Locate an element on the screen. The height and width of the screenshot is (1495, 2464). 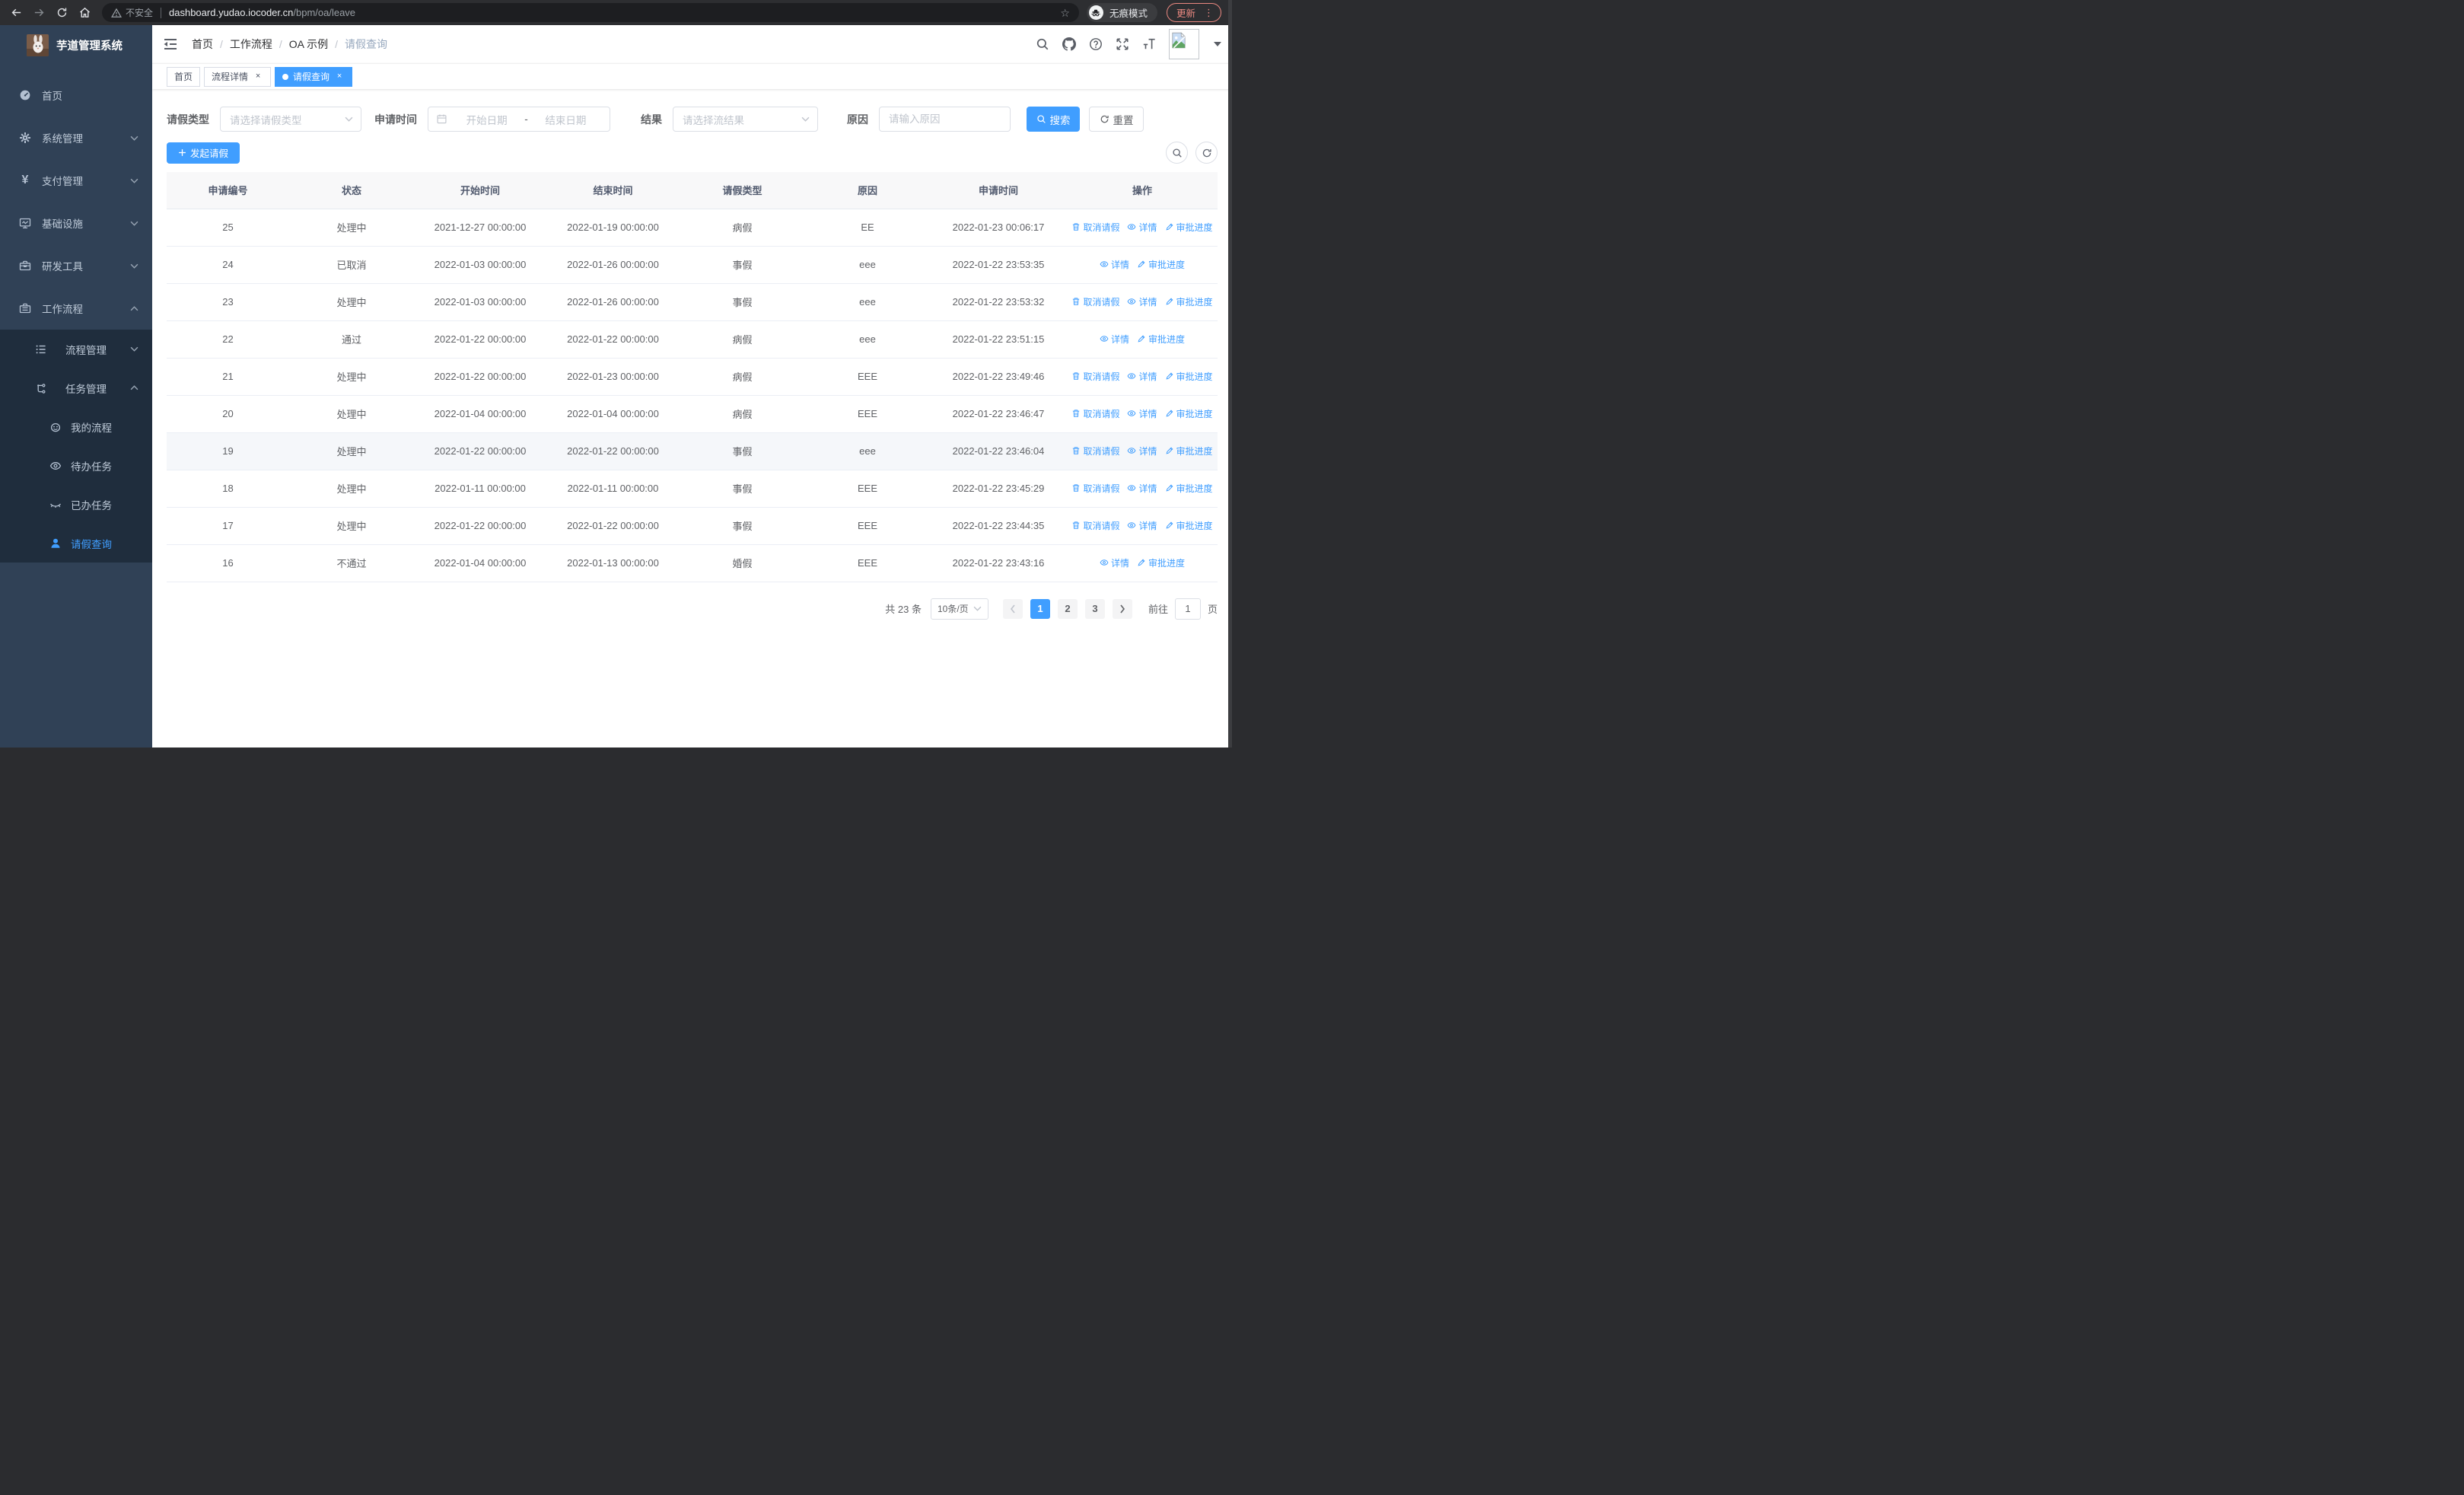
help-icon is located at coordinates (1096, 44).